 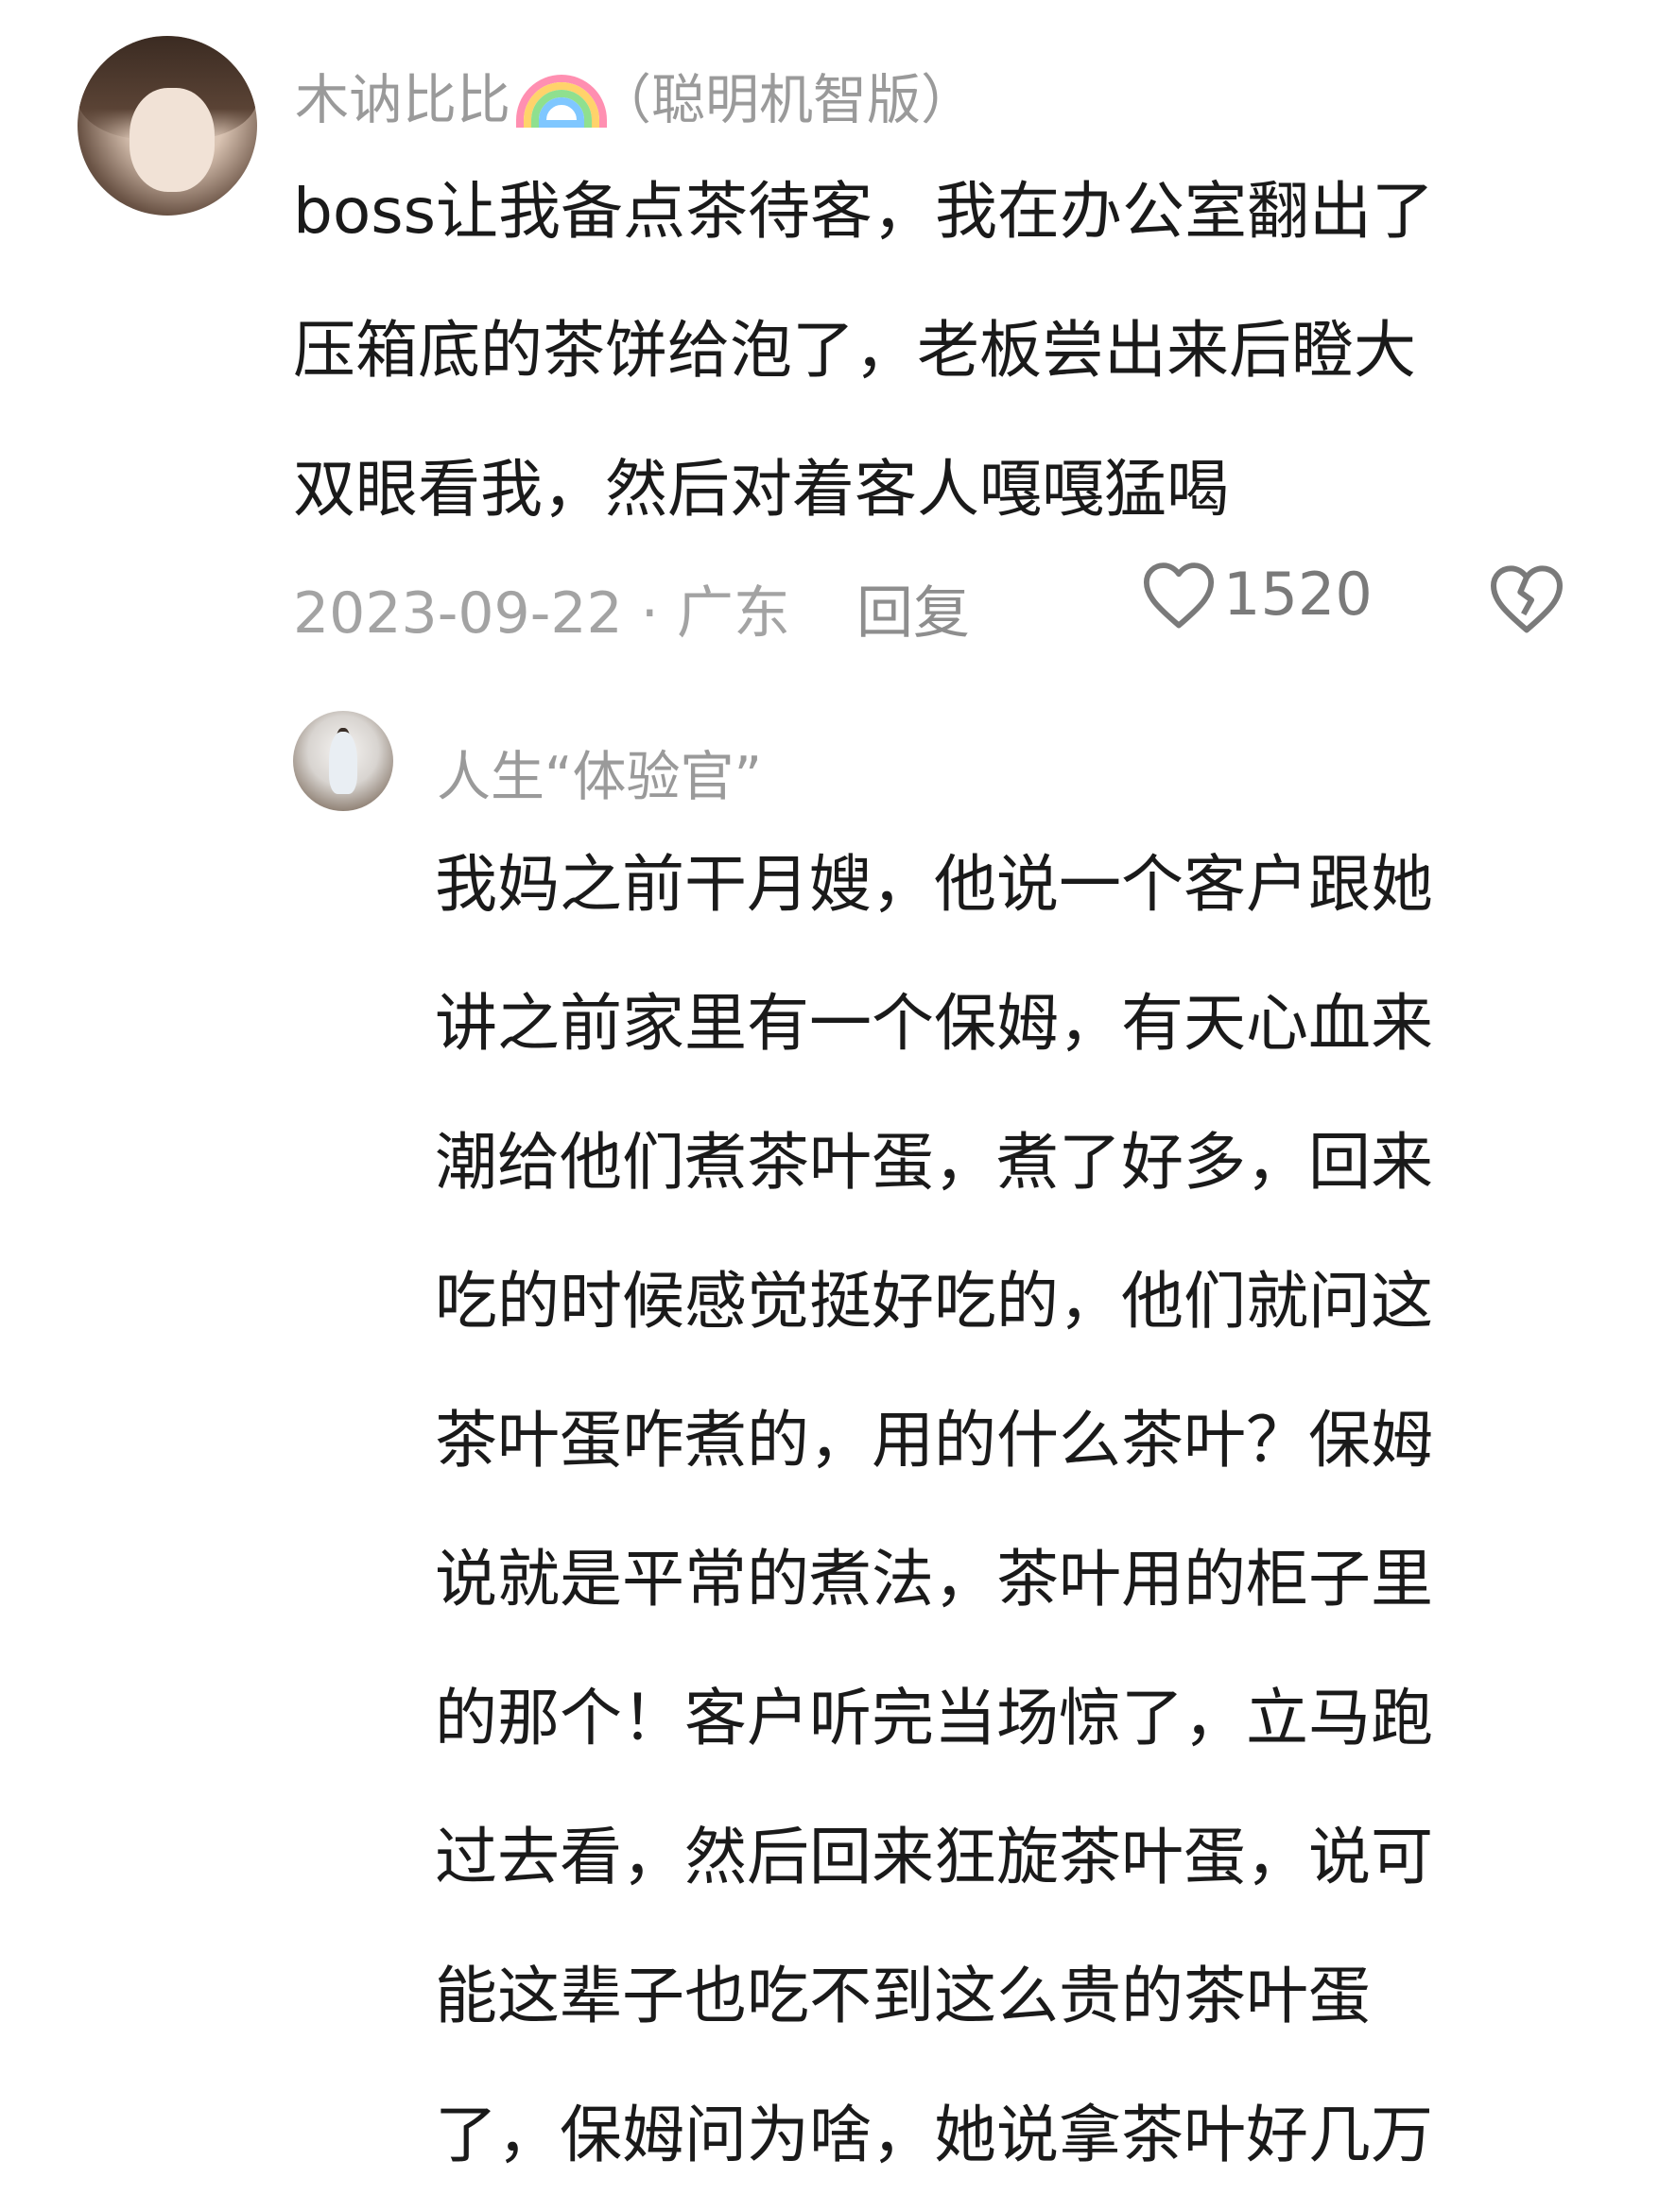 What do you see at coordinates (786, 100) in the screenshot?
I see `username-suffix: （聪明机智版）` at bounding box center [786, 100].